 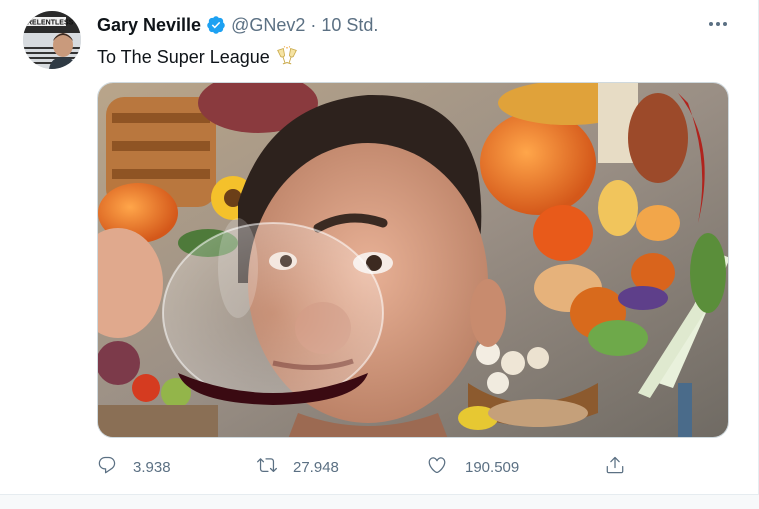 I want to click on author-handle: @GNev2, so click(x=268, y=25).